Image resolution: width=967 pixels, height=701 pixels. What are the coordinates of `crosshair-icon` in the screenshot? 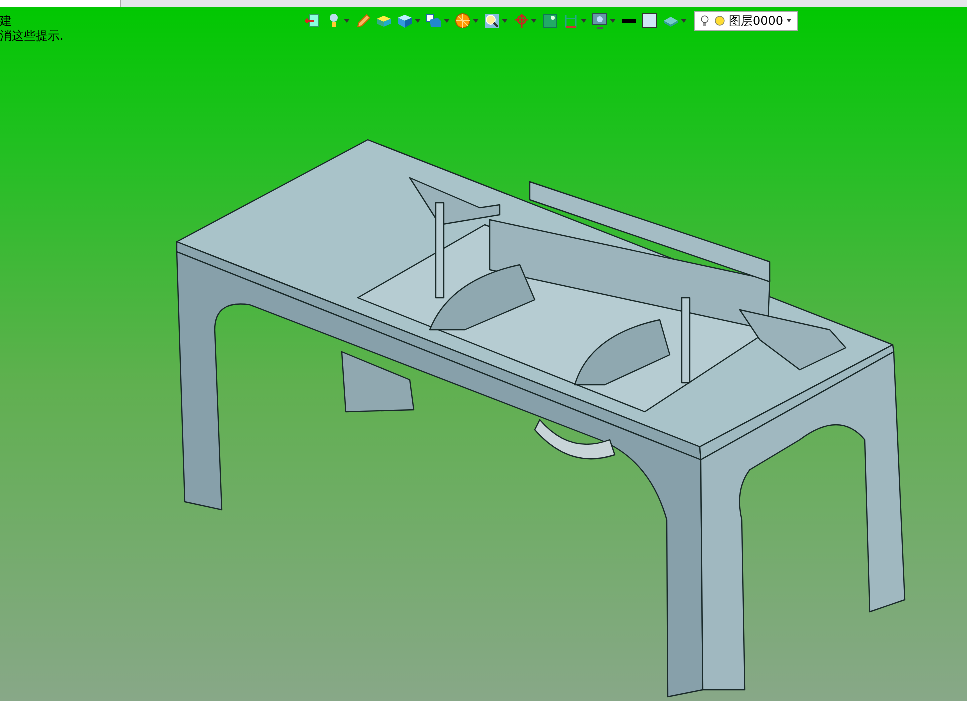 It's located at (521, 21).